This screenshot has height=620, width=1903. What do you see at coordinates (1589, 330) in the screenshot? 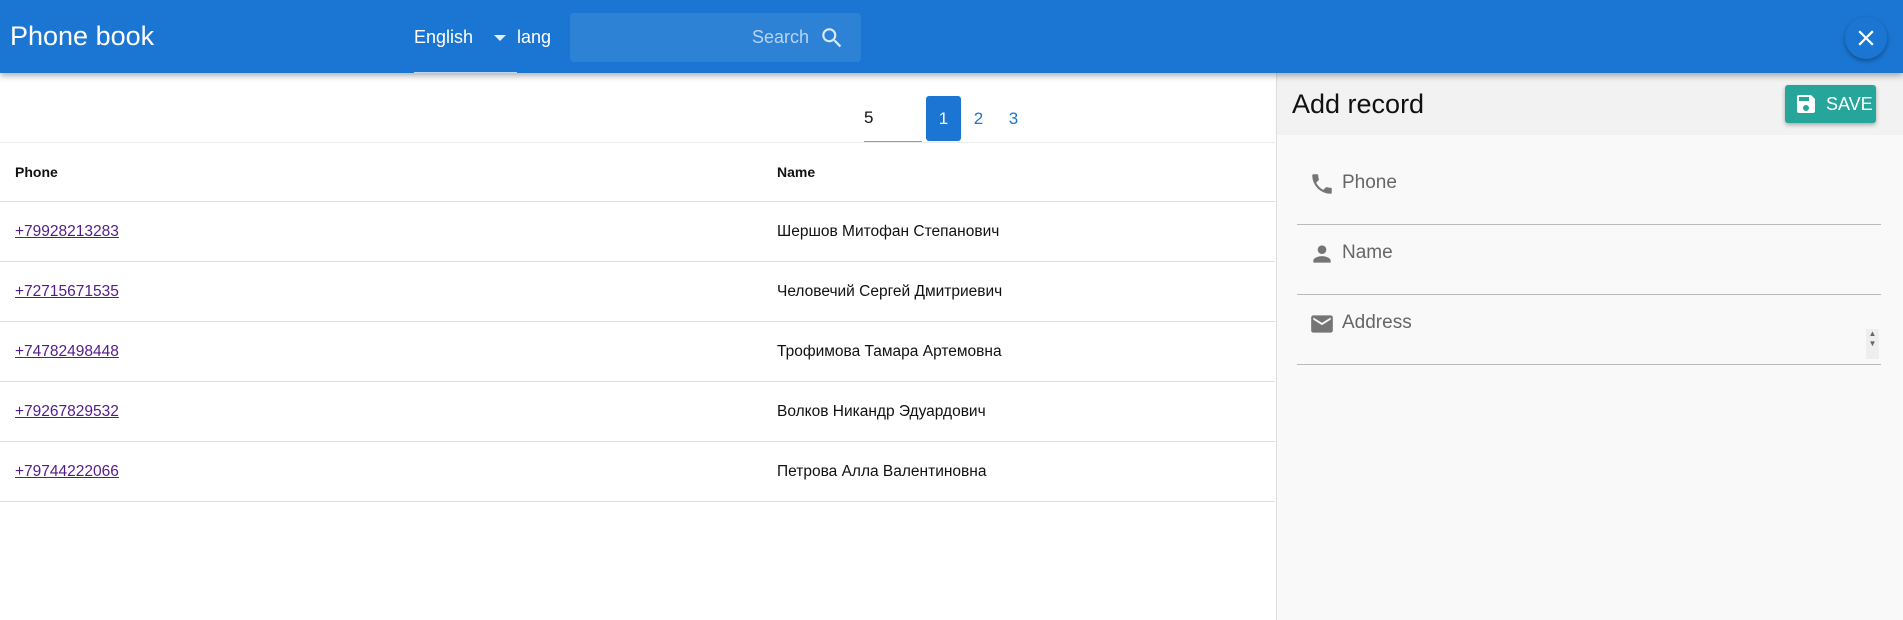
I see `address-field: Address ▲ ▼` at bounding box center [1589, 330].